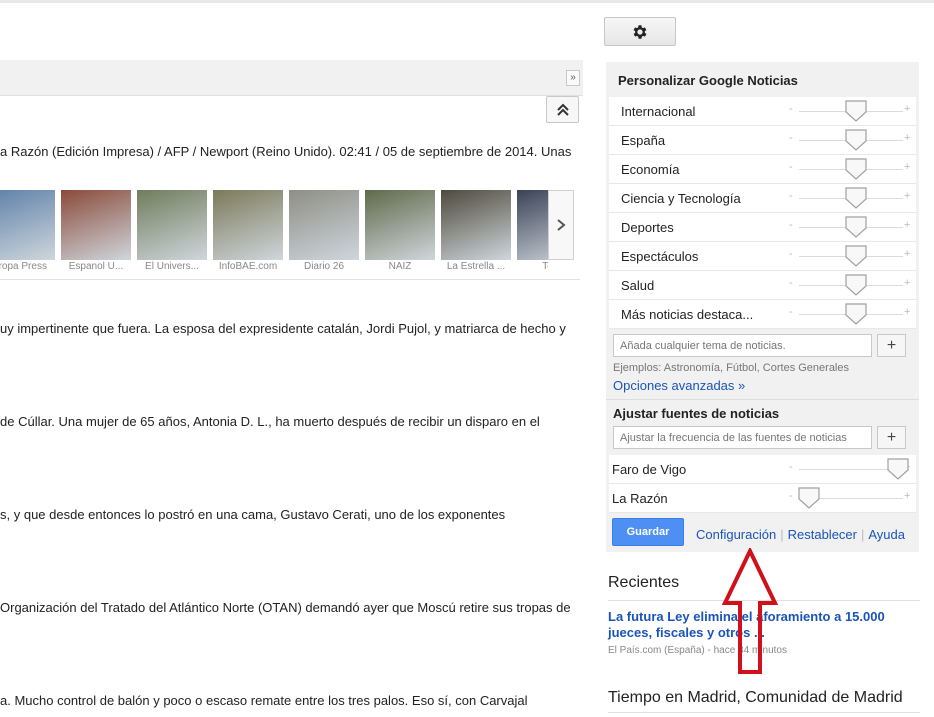  Describe the element at coordinates (755, 697) in the screenshot. I see `weather-title: Tiempo en Madrid, Comunidad de Madrid` at that location.